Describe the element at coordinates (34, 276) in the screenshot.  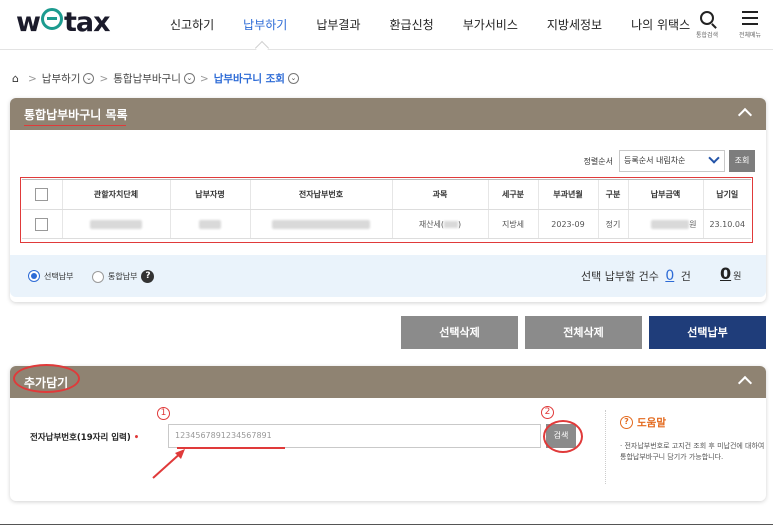
I see `radio-checked-icon` at that location.